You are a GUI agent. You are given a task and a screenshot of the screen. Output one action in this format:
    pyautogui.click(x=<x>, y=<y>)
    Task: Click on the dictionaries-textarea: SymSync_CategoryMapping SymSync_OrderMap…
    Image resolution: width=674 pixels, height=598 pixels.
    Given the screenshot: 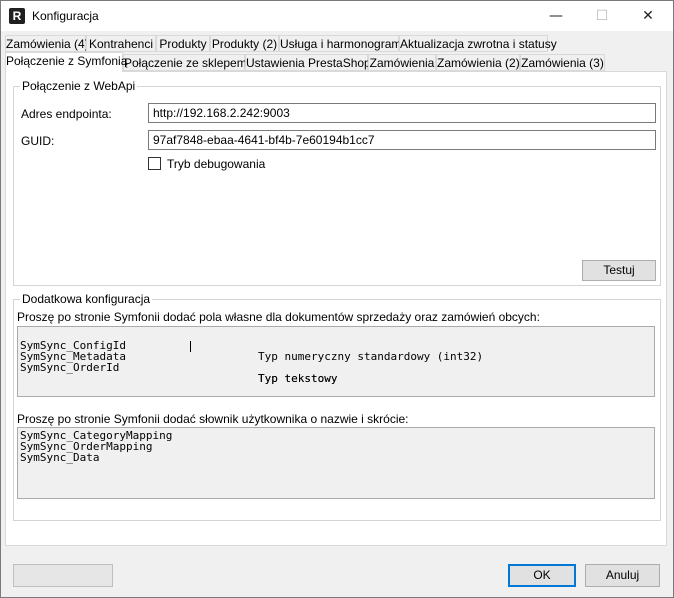 What is the action you would take?
    pyautogui.click(x=336, y=463)
    